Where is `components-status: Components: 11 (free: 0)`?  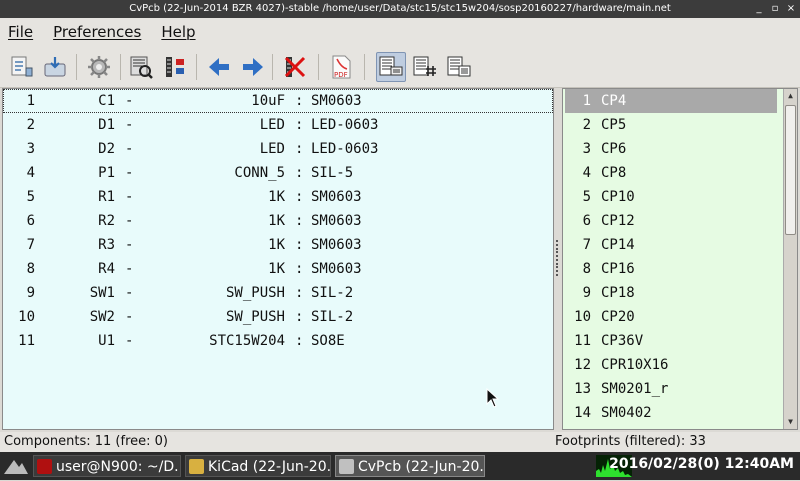 components-status: Components: 11 (free: 0) is located at coordinates (86, 441).